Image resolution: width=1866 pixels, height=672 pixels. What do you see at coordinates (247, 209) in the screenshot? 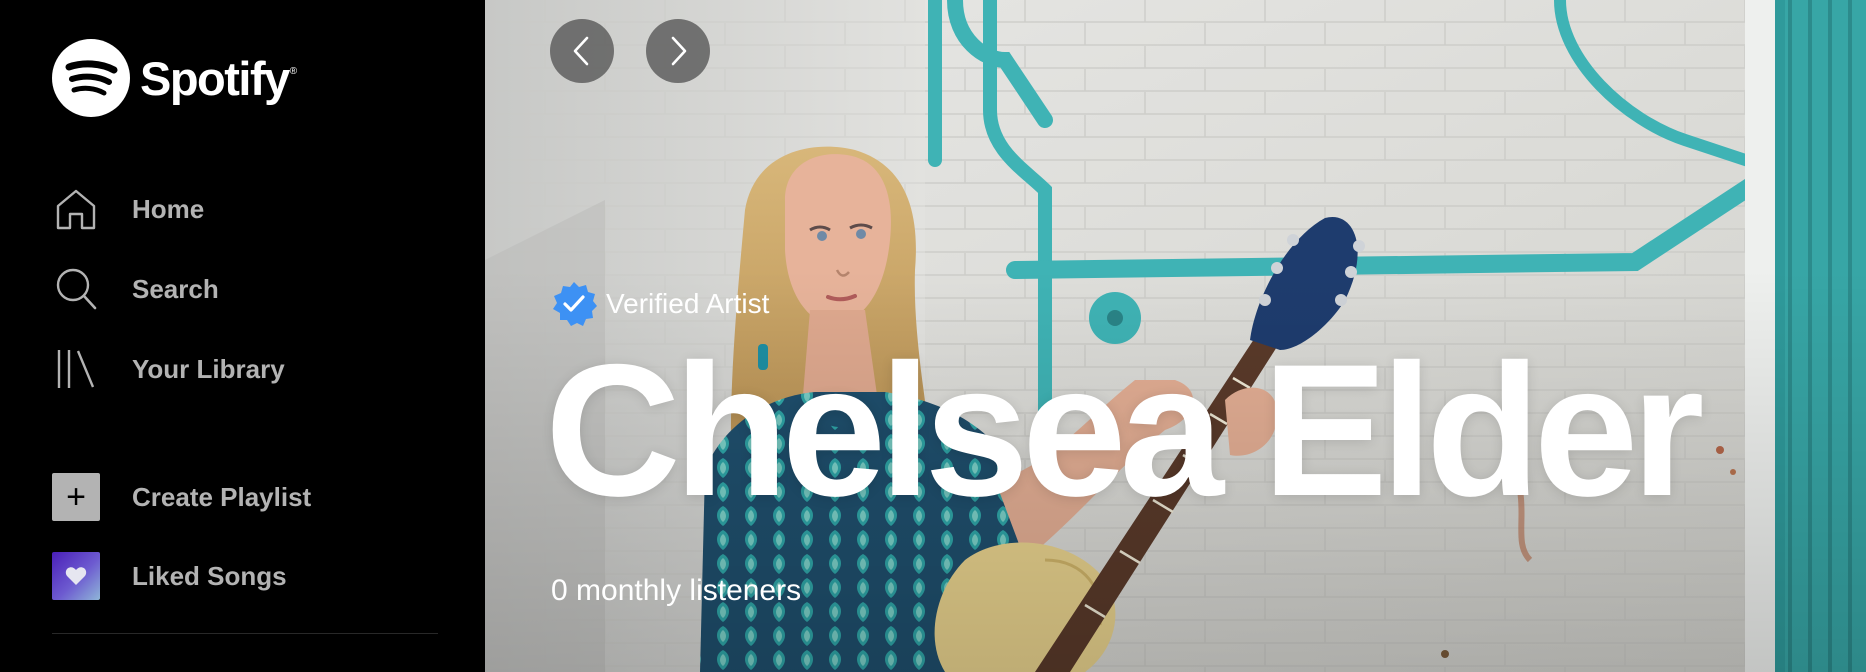
I see `sidebar-item-home: Home` at bounding box center [247, 209].